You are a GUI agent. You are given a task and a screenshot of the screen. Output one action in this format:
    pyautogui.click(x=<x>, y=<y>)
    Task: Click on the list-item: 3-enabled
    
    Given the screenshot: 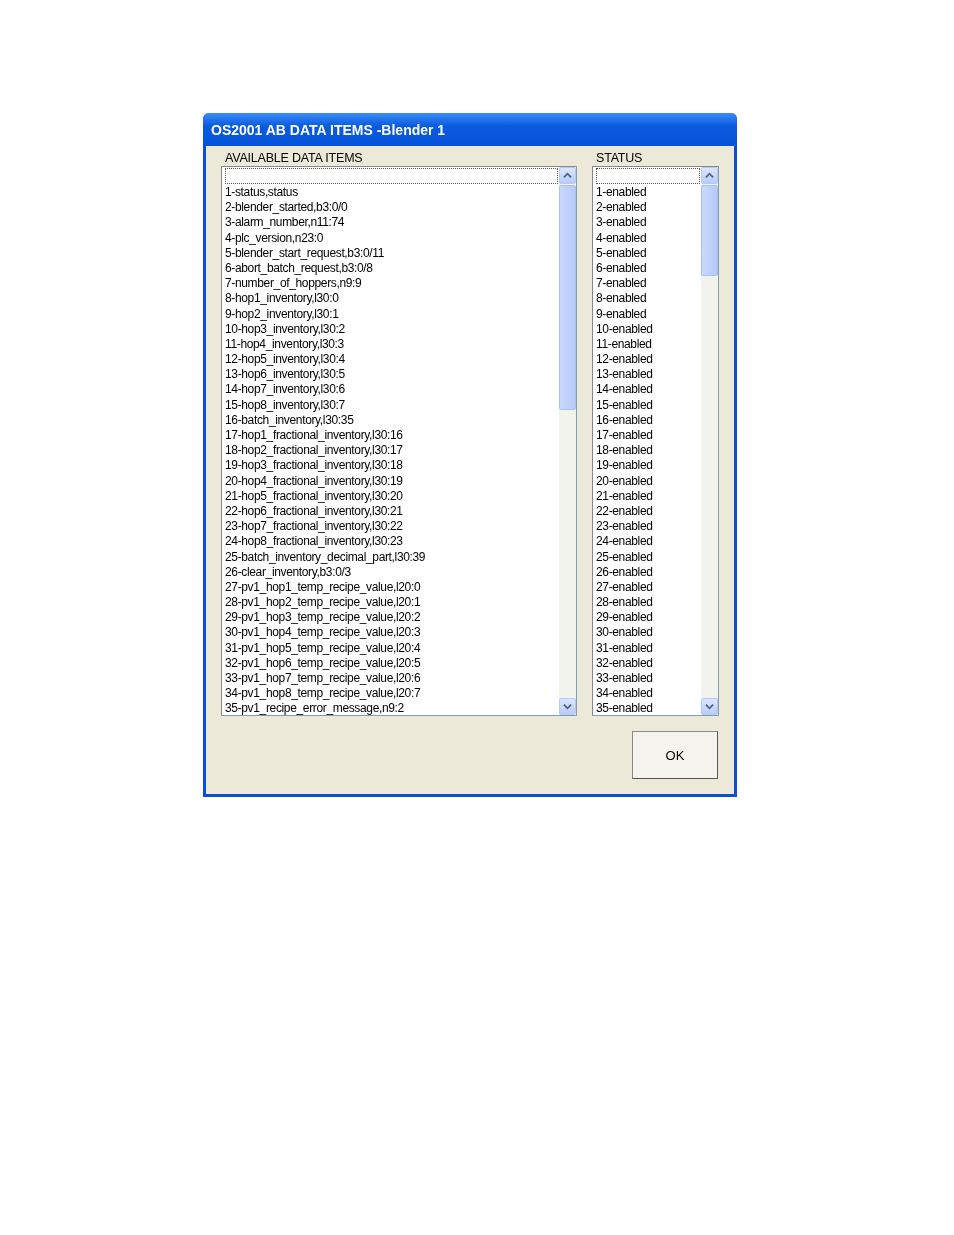 What is the action you would take?
    pyautogui.click(x=647, y=223)
    